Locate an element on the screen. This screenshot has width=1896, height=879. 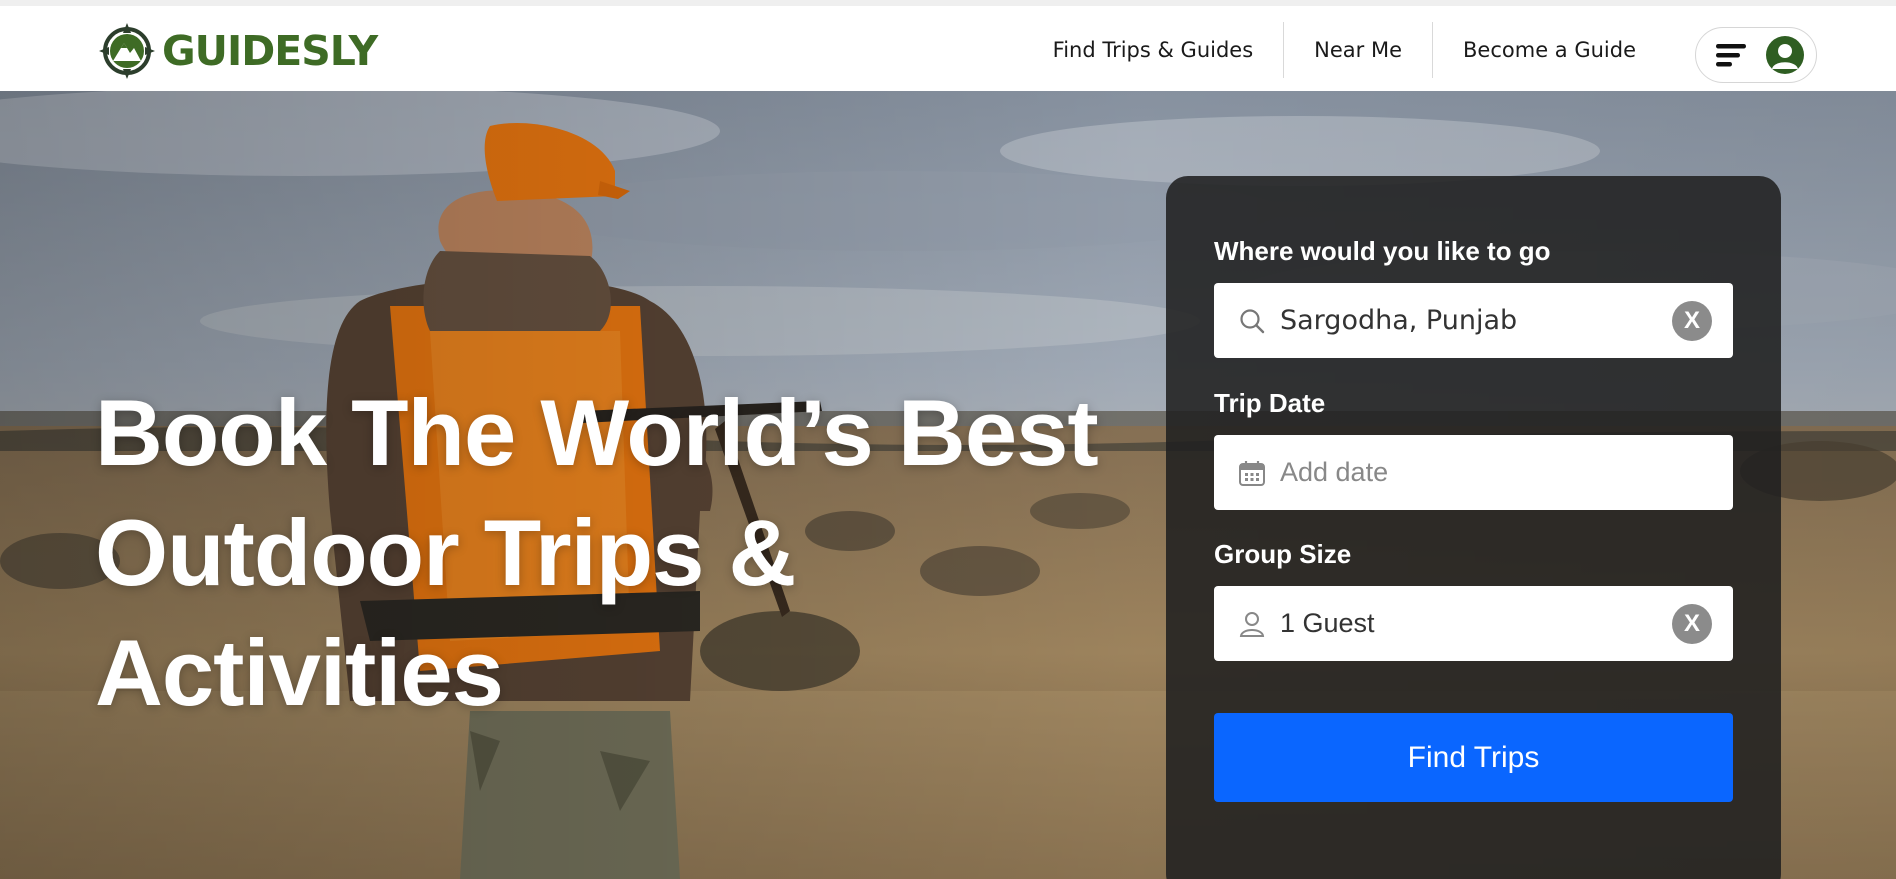
trip-date-placeholder: Add date is located at coordinates (1506, 472).